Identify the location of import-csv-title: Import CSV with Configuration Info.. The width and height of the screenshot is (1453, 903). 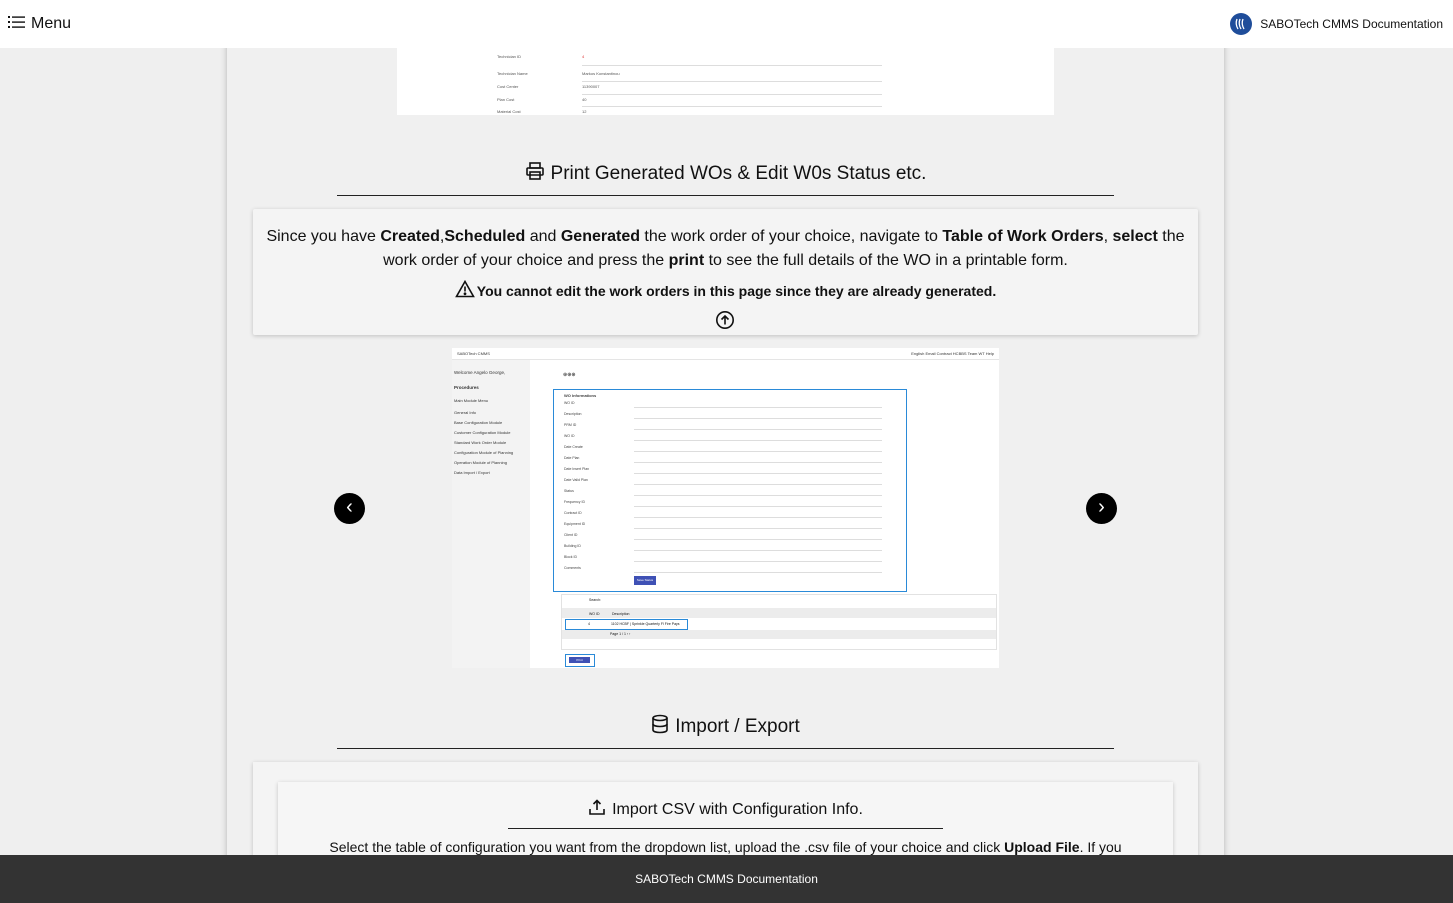
(725, 809).